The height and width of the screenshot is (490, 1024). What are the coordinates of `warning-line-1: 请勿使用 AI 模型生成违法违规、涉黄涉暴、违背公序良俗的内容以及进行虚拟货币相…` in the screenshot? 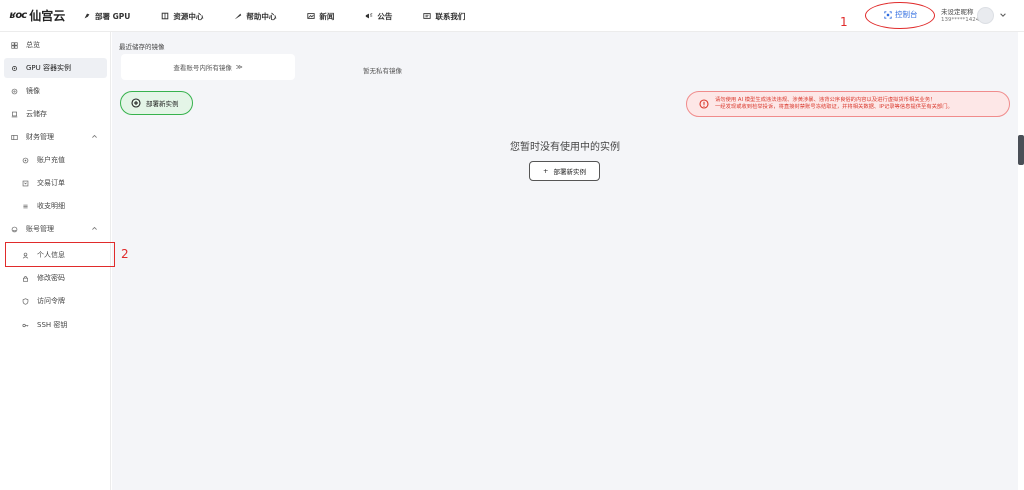 It's located at (825, 100).